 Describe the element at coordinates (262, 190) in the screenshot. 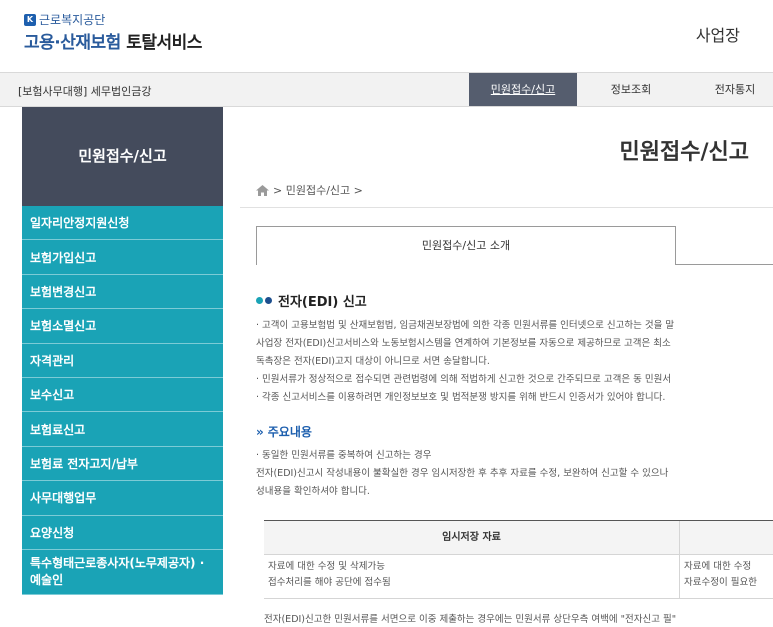

I see `home-icon` at that location.